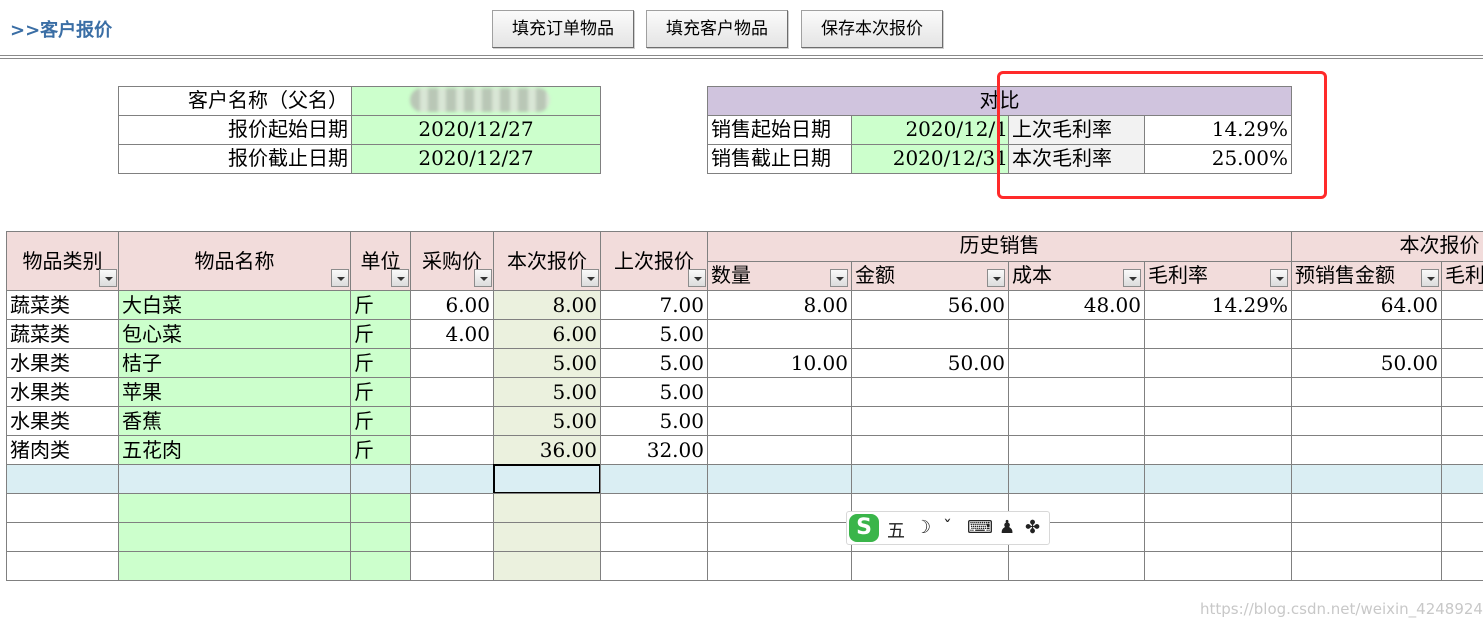 The width and height of the screenshot is (1483, 630). I want to click on cell-last-quote: 5.00, so click(654, 334).